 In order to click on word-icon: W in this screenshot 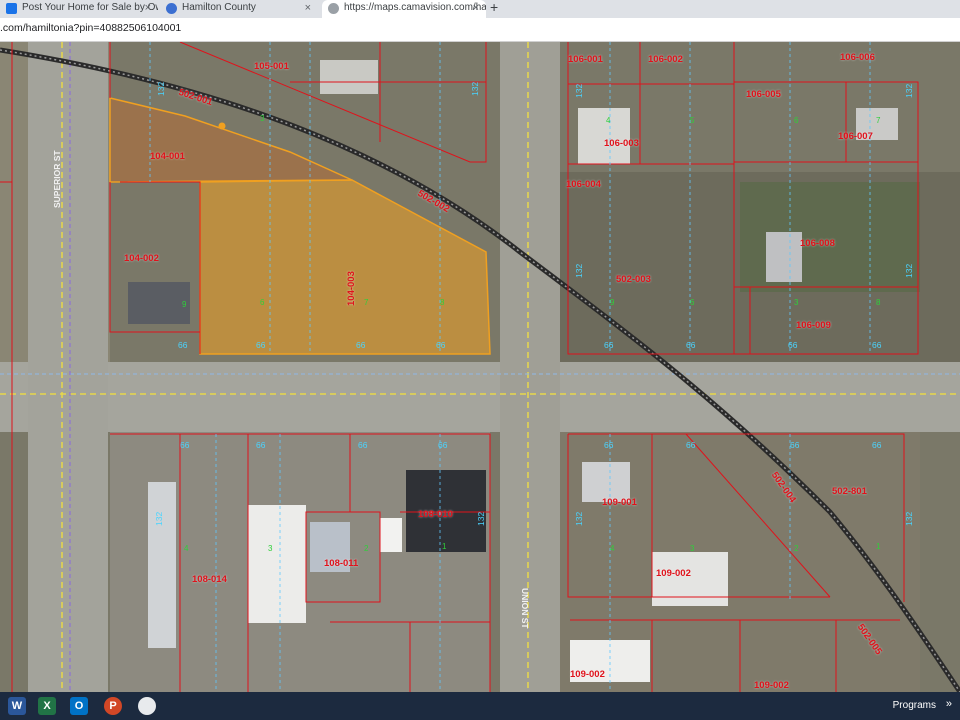, I will do `click(17, 706)`.